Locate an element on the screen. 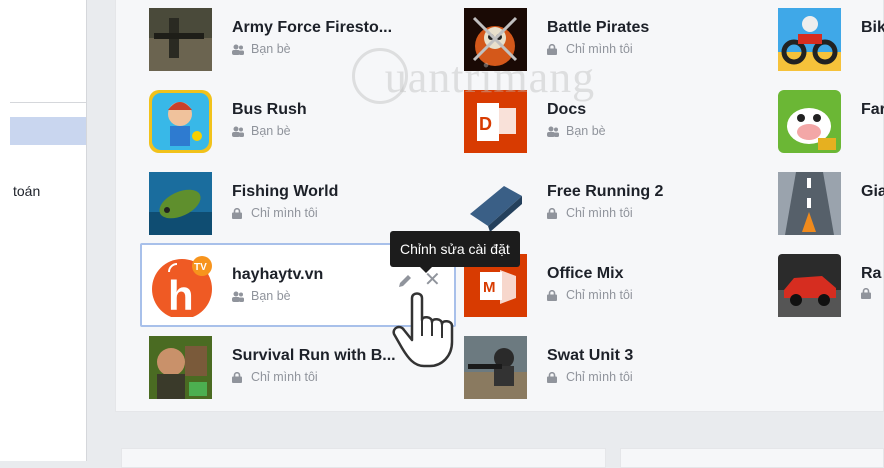  free-running-icon is located at coordinates (495, 203).